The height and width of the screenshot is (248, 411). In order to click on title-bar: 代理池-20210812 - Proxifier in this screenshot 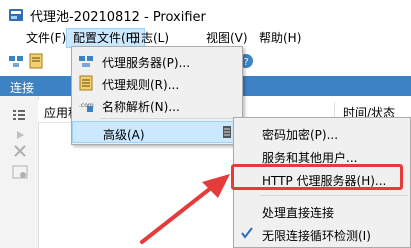, I will do `click(205, 14)`.